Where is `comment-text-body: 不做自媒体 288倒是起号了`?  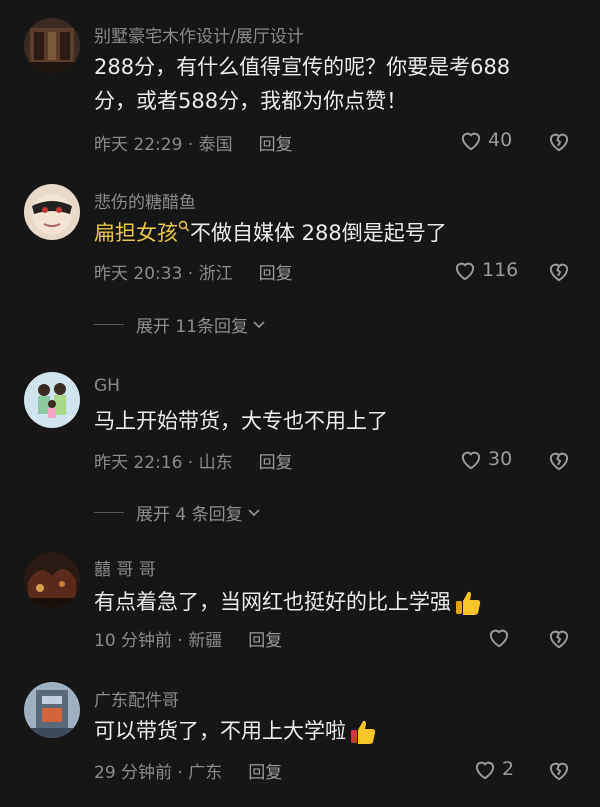 comment-text-body: 不做自媒体 288倒是起号了 is located at coordinates (318, 233).